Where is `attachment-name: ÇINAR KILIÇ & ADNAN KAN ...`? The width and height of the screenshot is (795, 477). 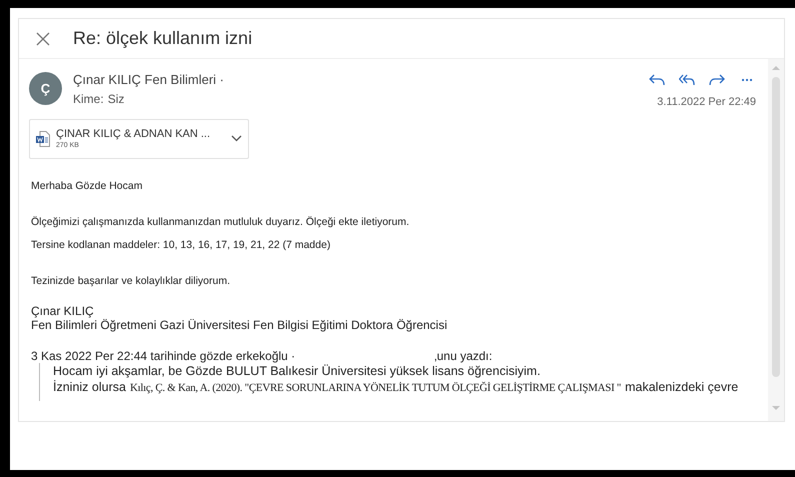
attachment-name: ÇINAR KILIÇ & ADNAN KAN ... is located at coordinates (133, 134).